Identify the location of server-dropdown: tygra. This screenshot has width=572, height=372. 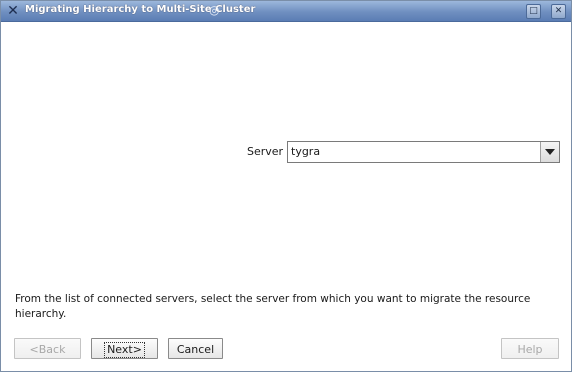
(423, 152).